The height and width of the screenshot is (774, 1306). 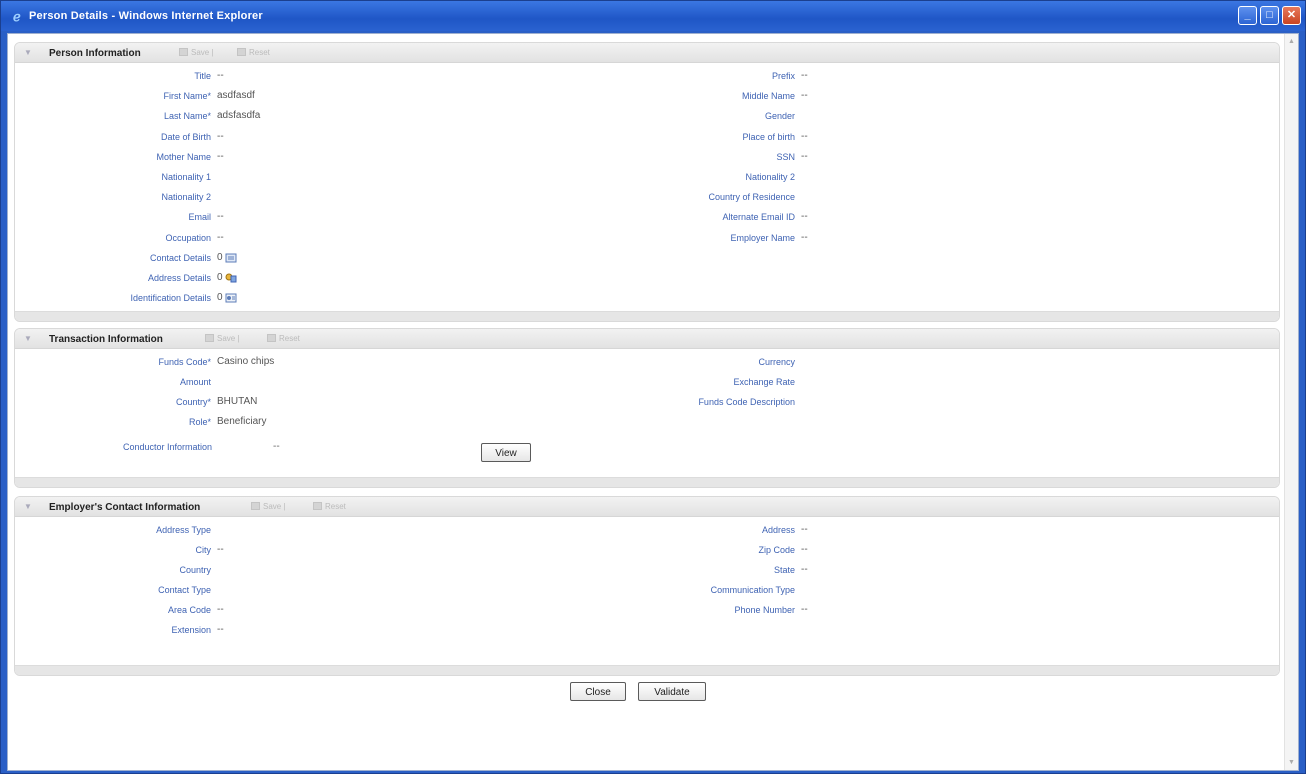 I want to click on contact-details-label: Contact Details, so click(x=180, y=257).